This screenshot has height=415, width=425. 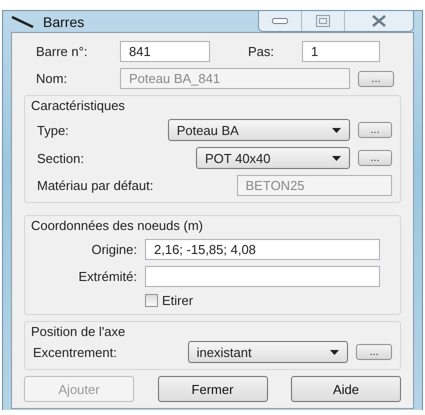 I want to click on field-label: Nom:, so click(x=52, y=78).